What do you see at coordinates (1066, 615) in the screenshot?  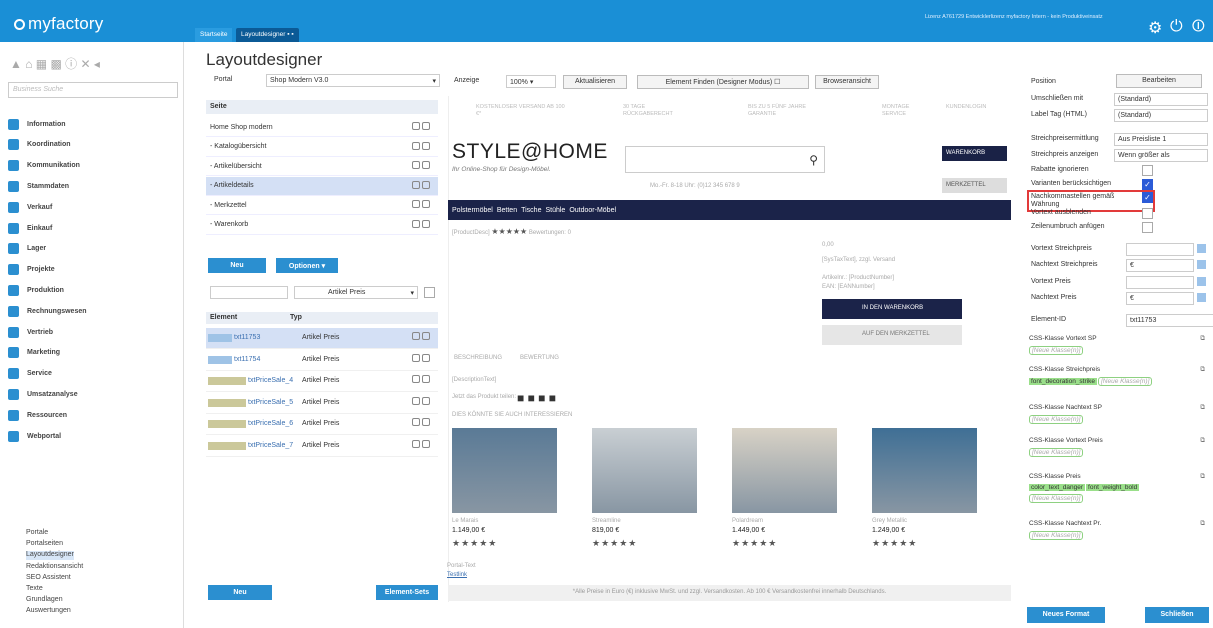 I see `new-format-button: Neues Format` at bounding box center [1066, 615].